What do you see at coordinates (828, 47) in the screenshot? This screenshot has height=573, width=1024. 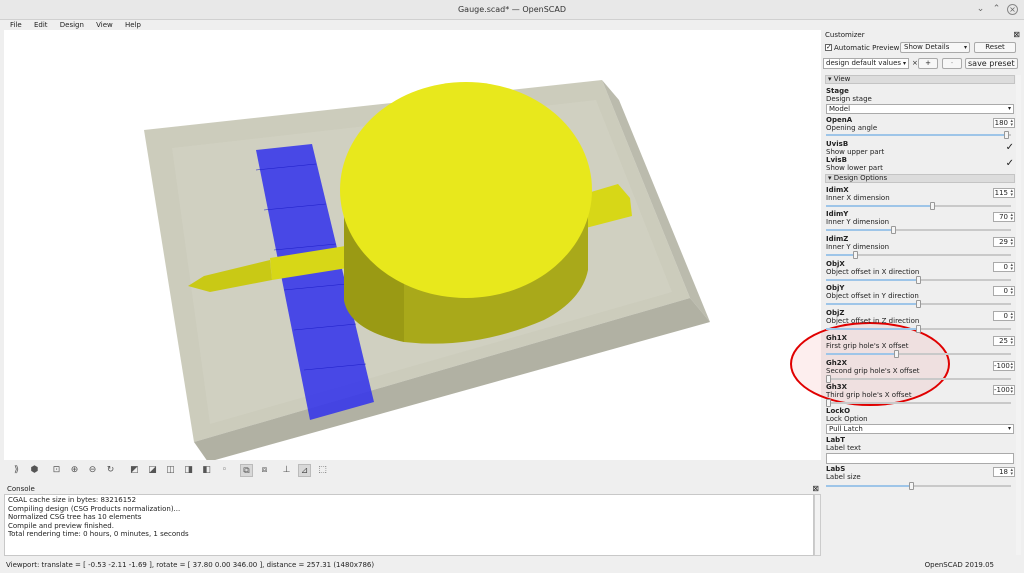 I see `auto-preview-checkbox: ✓` at bounding box center [828, 47].